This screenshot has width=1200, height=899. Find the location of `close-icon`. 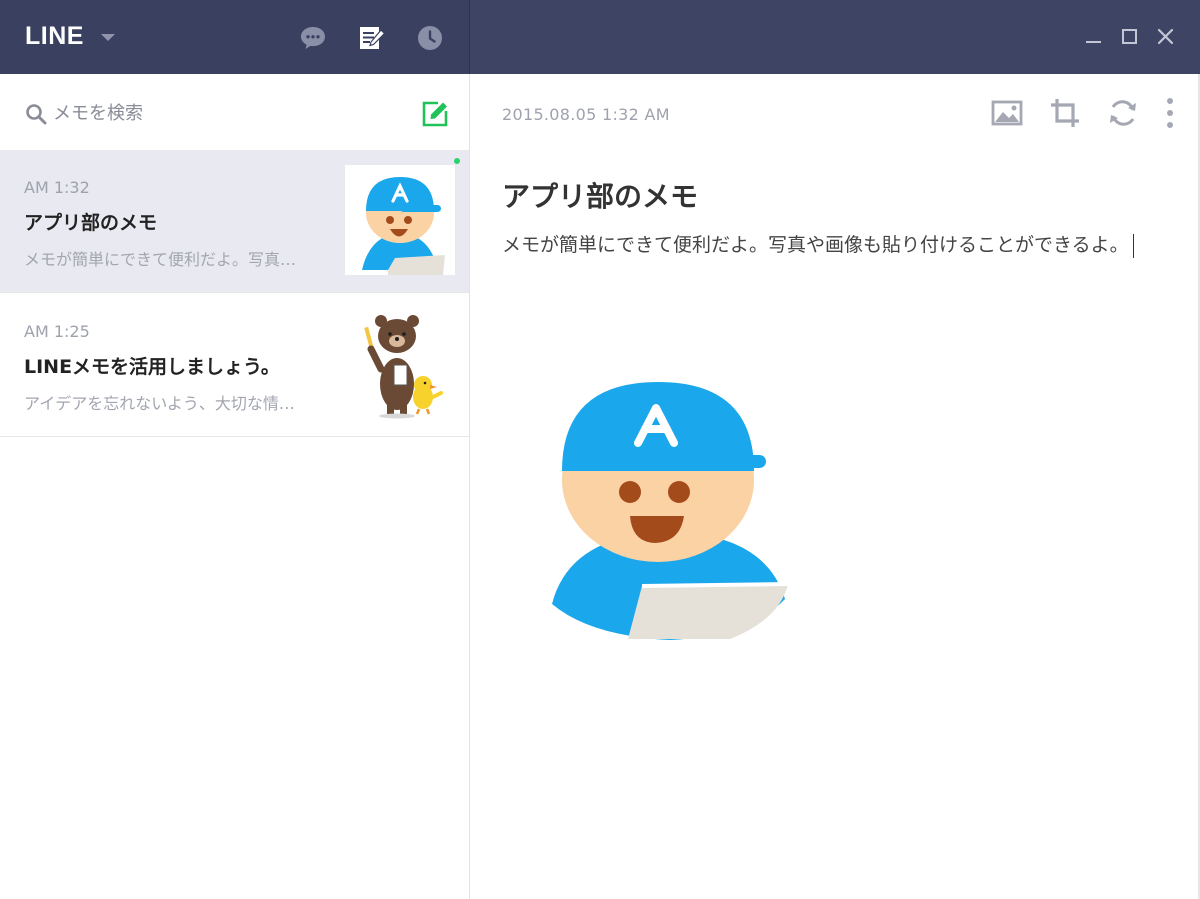

close-icon is located at coordinates (1166, 37).